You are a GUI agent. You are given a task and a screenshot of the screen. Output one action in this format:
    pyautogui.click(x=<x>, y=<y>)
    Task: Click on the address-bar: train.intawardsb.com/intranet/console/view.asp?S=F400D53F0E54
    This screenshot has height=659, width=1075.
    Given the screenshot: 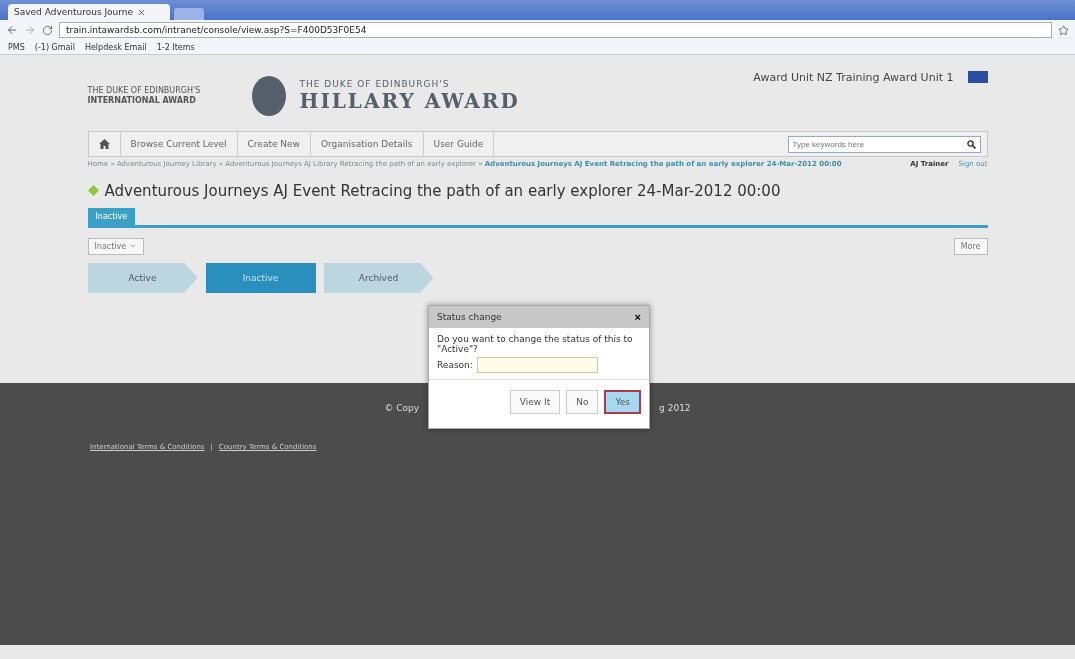 What is the action you would take?
    pyautogui.click(x=555, y=30)
    